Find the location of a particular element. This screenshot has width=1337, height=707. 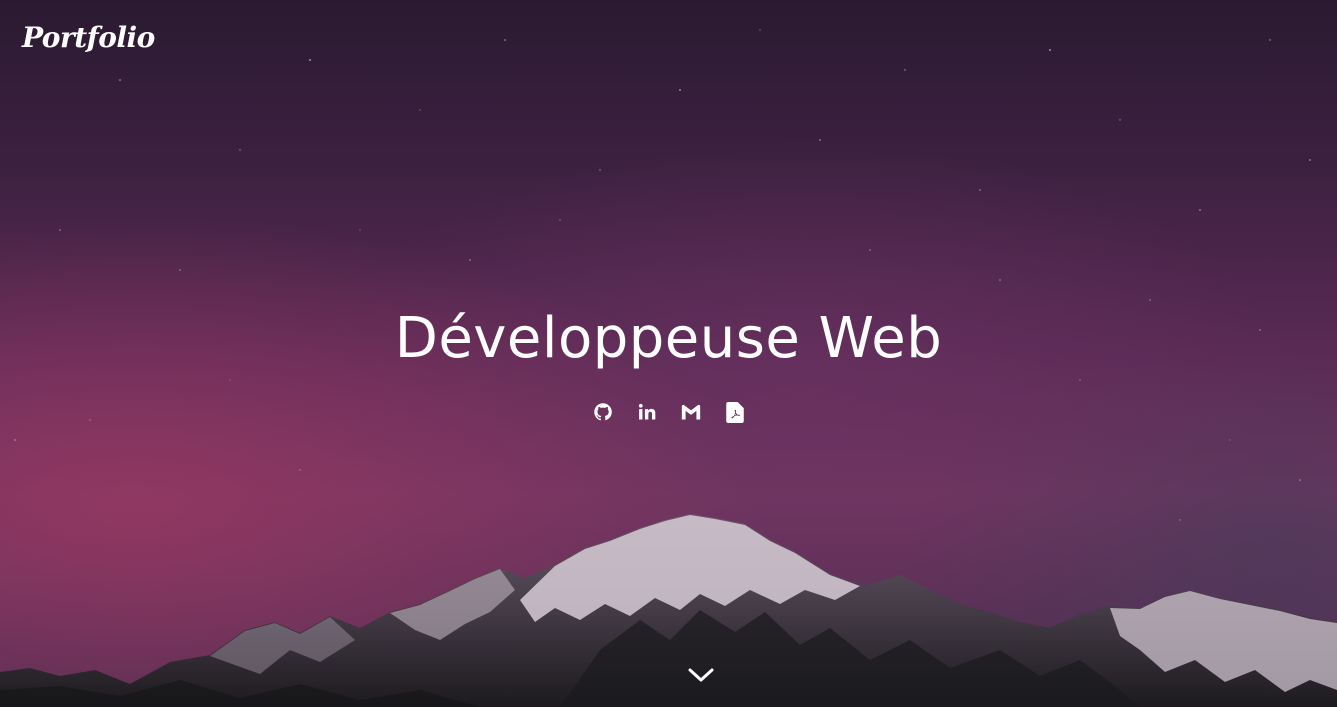

social-links is located at coordinates (668, 412).